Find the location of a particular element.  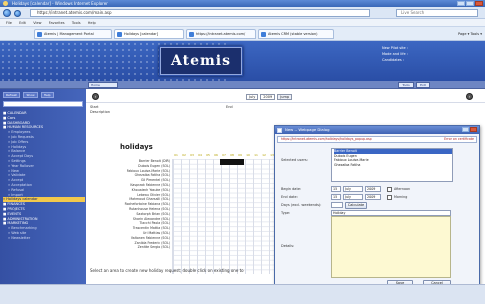

end-year-select: 2009 is located at coordinates (373, 197).